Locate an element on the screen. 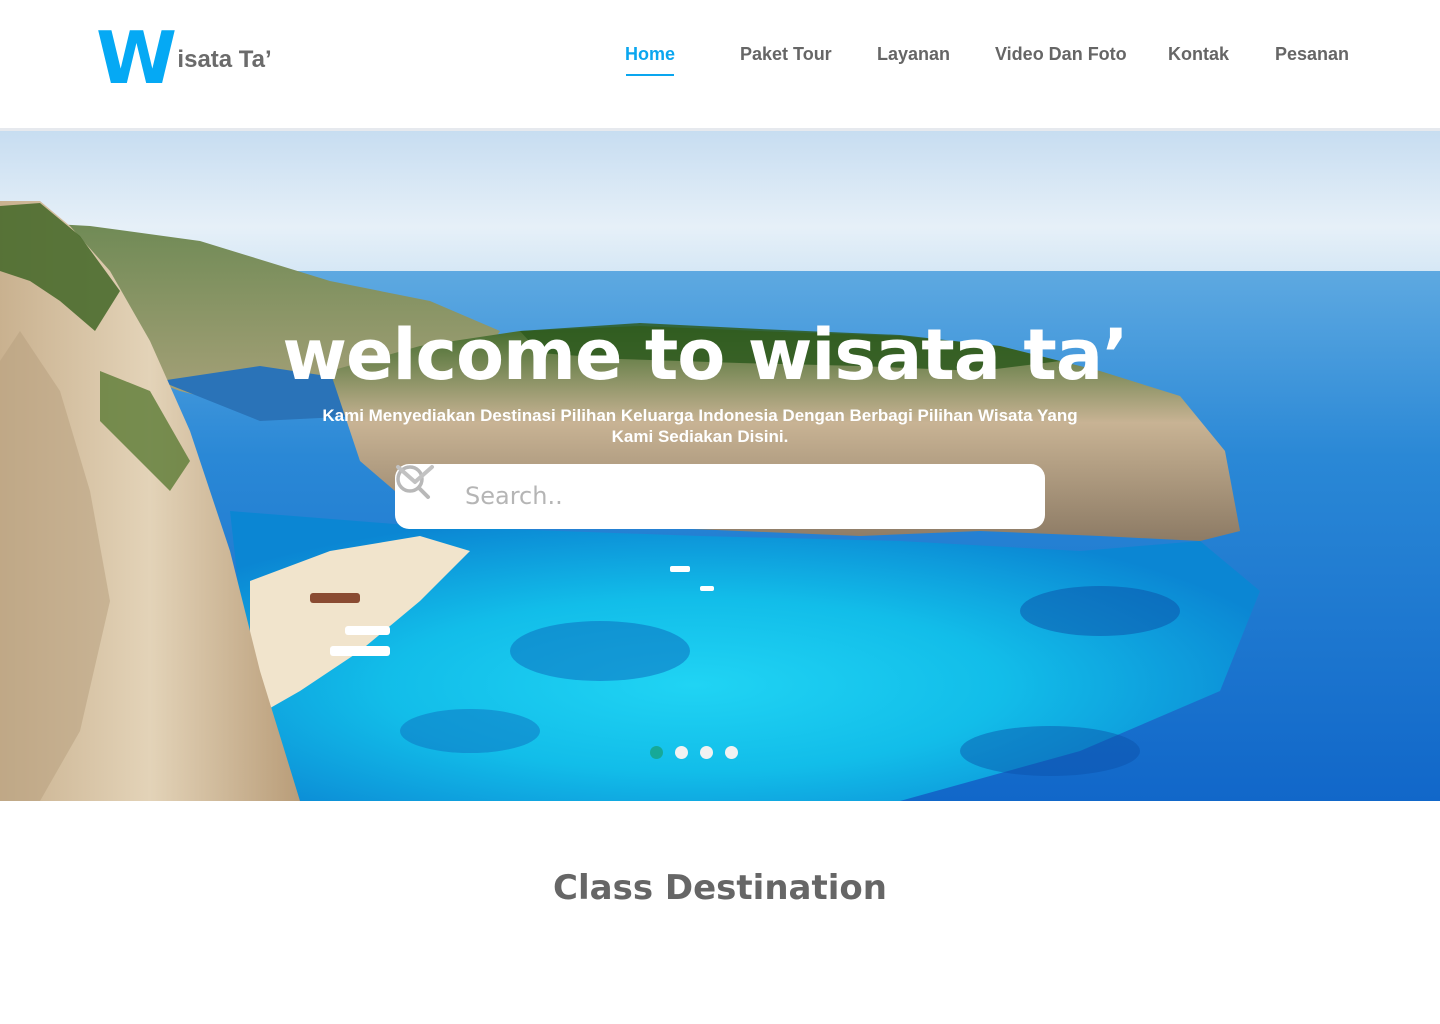 The width and height of the screenshot is (1440, 1024). carousel-indicators is located at coordinates (694, 753).